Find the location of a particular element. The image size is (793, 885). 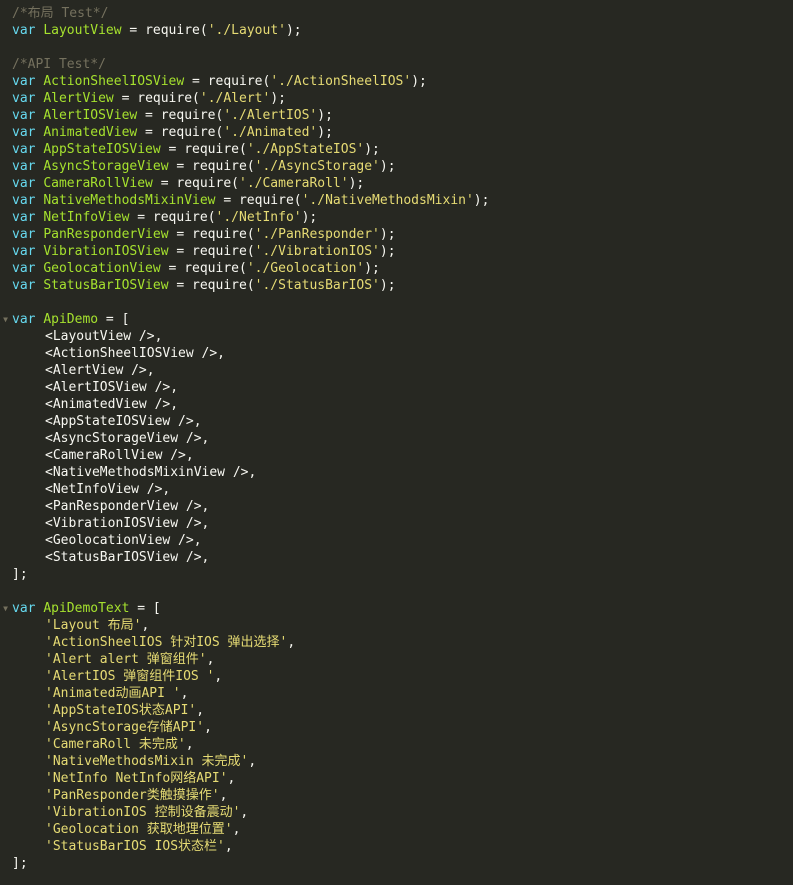

code-line: /*布局 Test*/ is located at coordinates (396, 13).